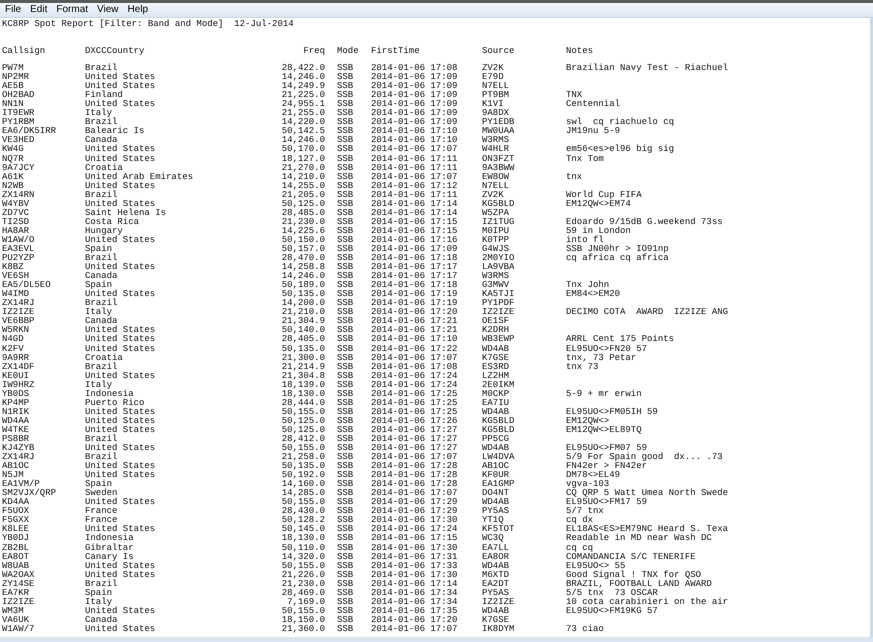 Image resolution: width=873 pixels, height=642 pixels. I want to click on table-cell: NP2MR, so click(16, 77).